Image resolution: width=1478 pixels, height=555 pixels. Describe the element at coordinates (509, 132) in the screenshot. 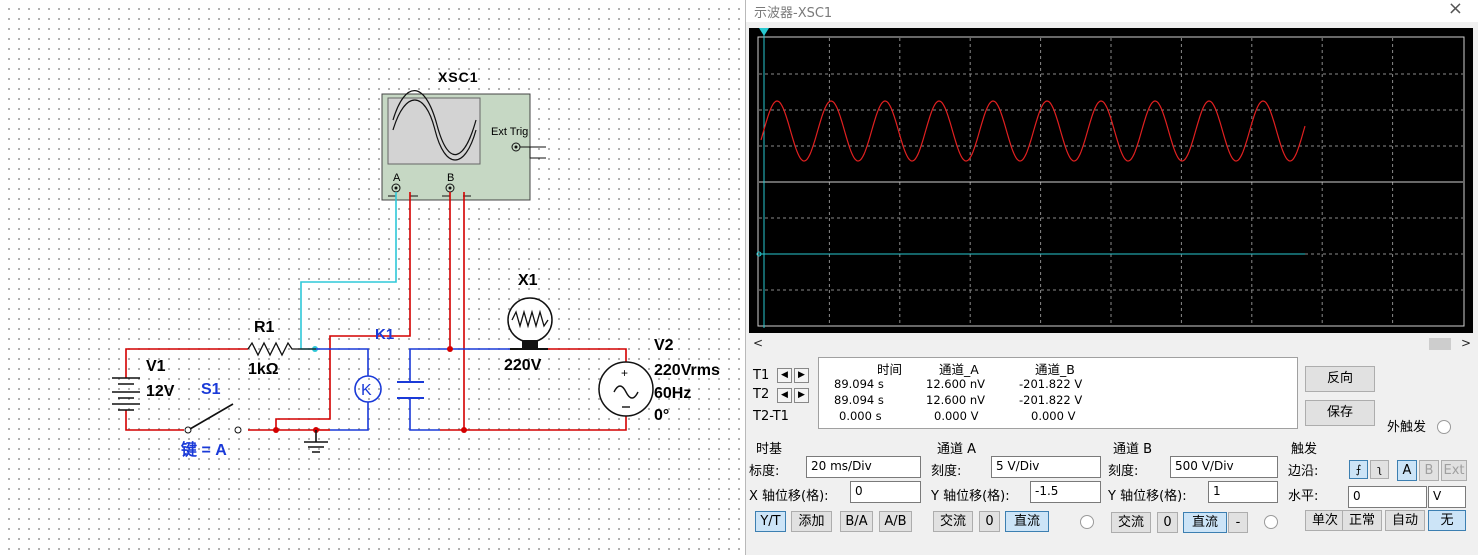

I see `ext-trig-label: Ext Trig` at that location.